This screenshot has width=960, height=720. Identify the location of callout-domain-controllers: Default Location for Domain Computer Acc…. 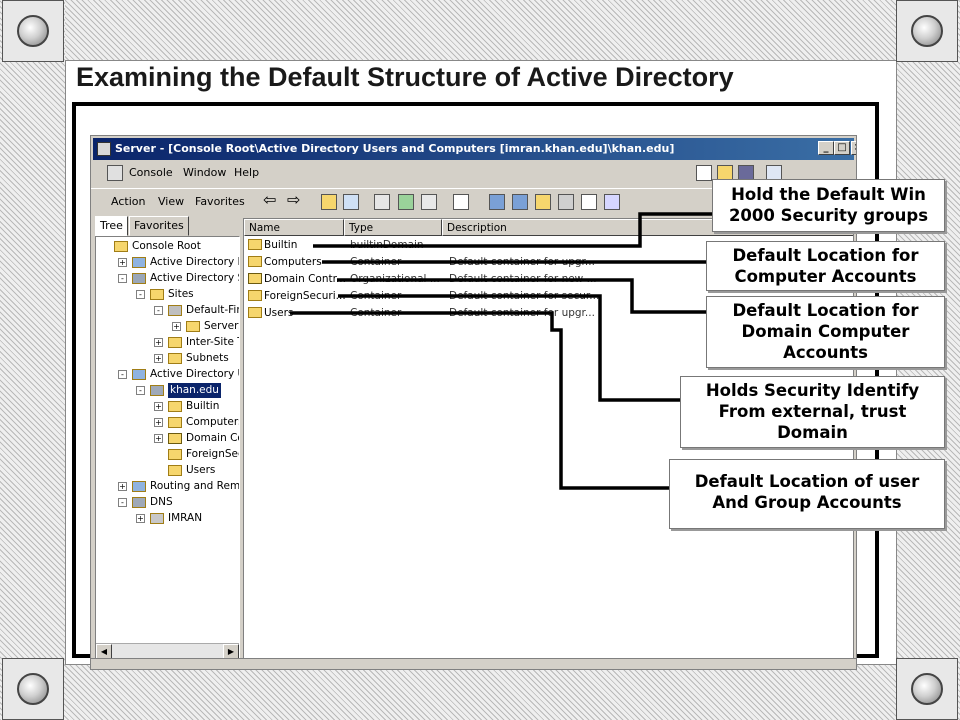
(825, 332).